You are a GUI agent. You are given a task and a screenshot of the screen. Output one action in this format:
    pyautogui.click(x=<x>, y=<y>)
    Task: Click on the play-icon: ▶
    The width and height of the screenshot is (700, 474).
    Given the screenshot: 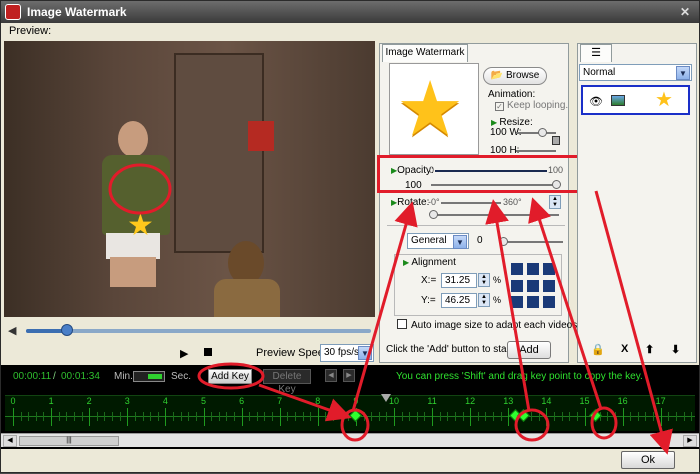 What is the action you would take?
    pyautogui.click(x=184, y=353)
    